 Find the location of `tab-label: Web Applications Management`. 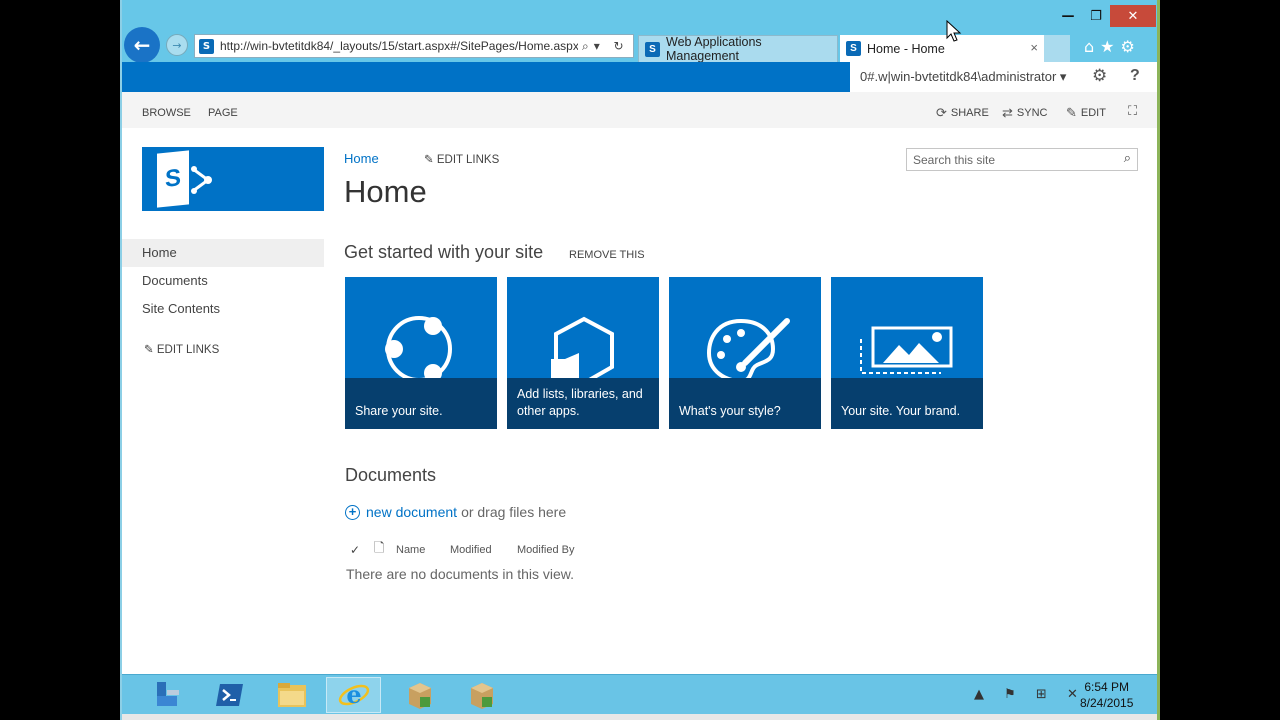

tab-label: Web Applications Management is located at coordinates (714, 49).